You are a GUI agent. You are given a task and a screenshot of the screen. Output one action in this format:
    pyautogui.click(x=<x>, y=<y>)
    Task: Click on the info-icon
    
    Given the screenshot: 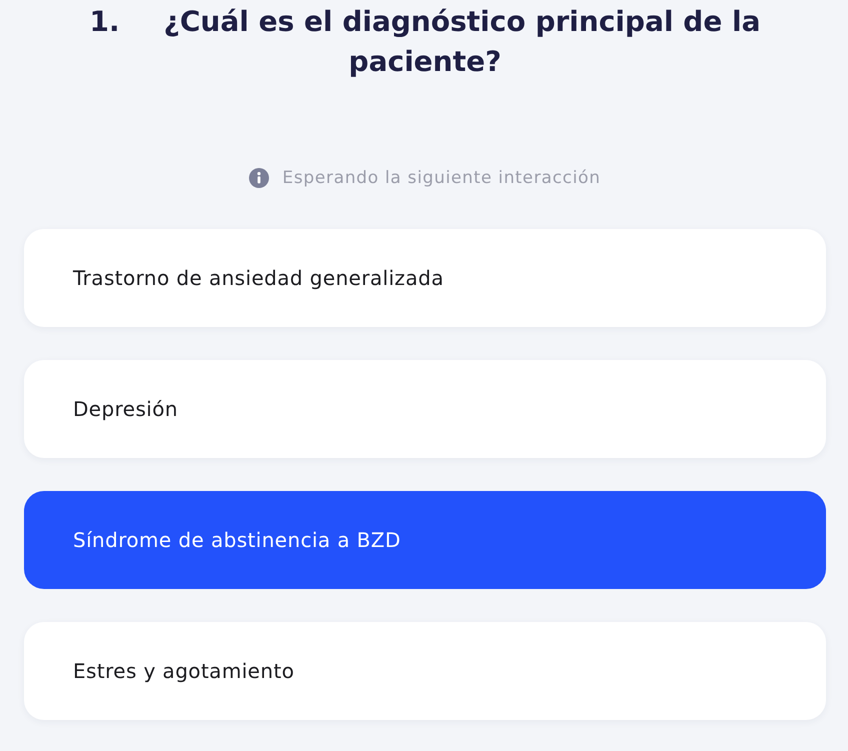 What is the action you would take?
    pyautogui.click(x=259, y=178)
    